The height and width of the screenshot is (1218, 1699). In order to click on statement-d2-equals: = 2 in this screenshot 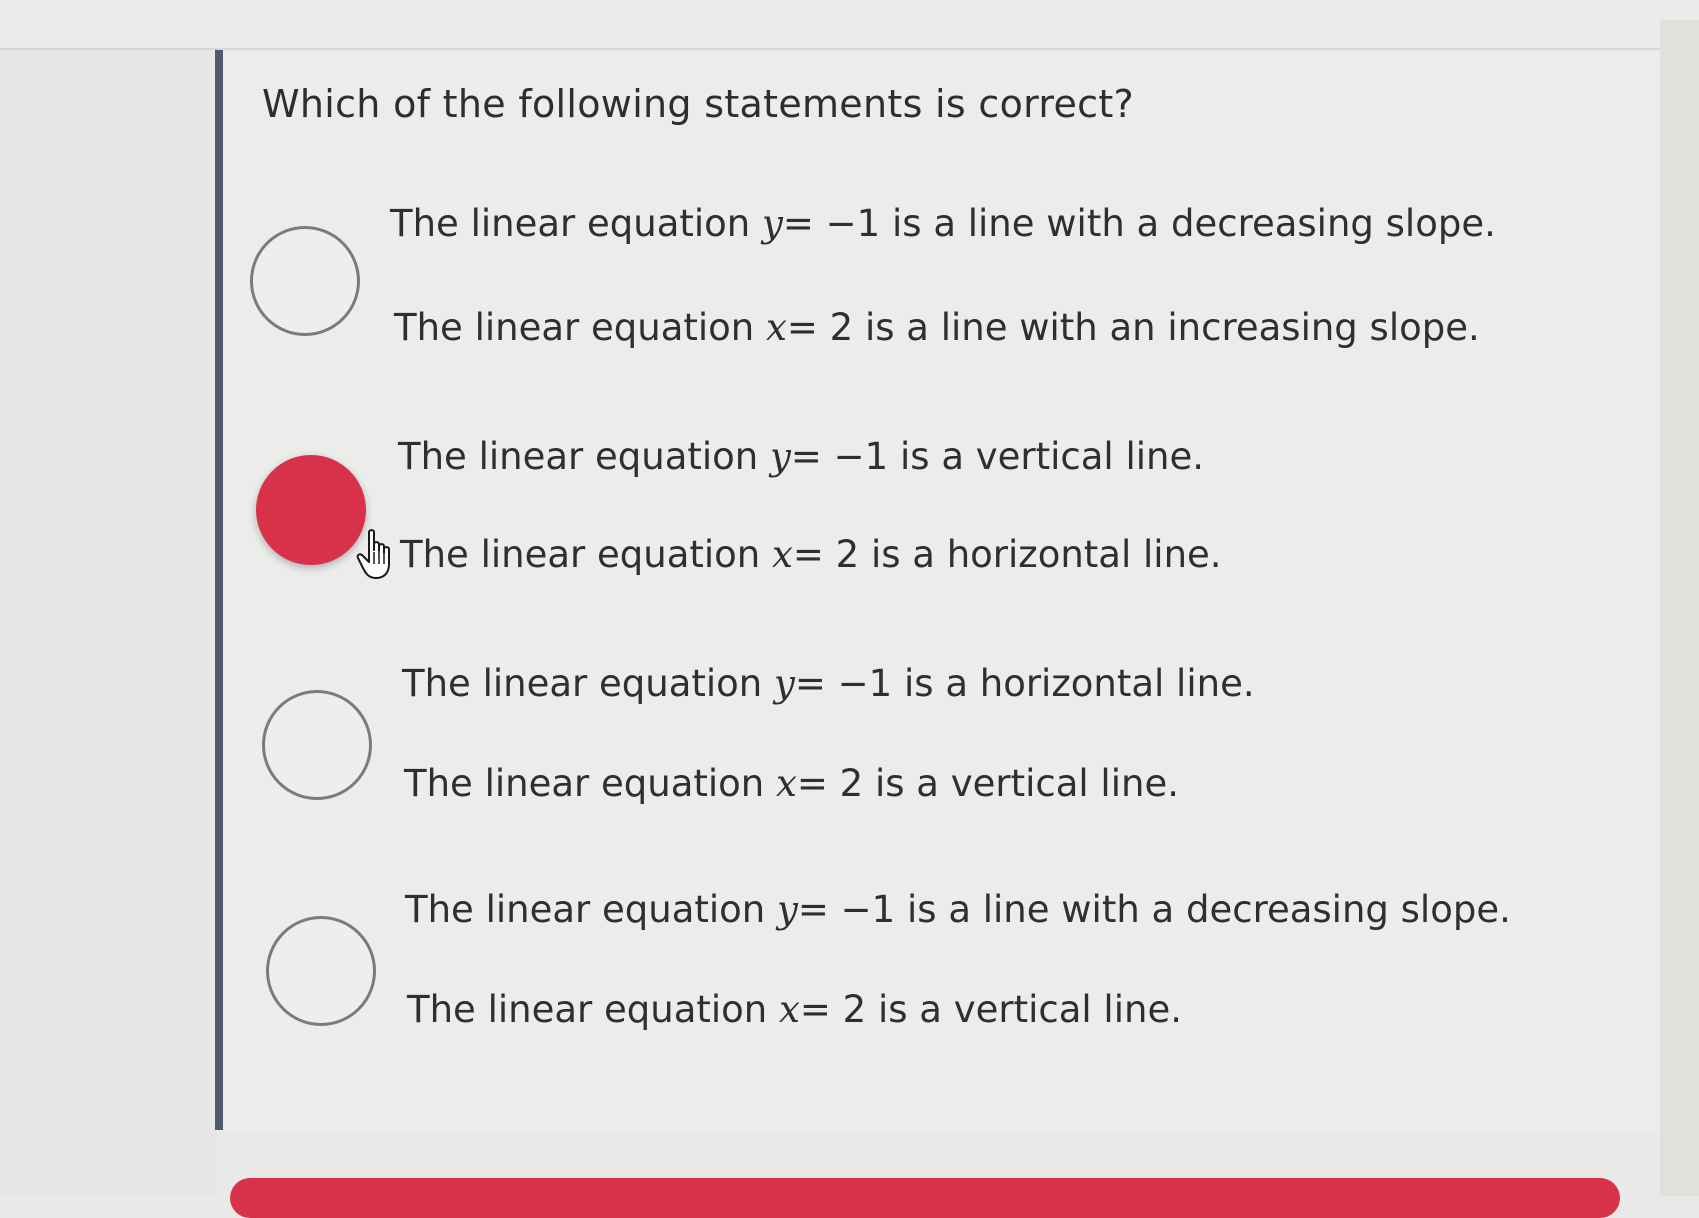, I will do `click(833, 1009)`.